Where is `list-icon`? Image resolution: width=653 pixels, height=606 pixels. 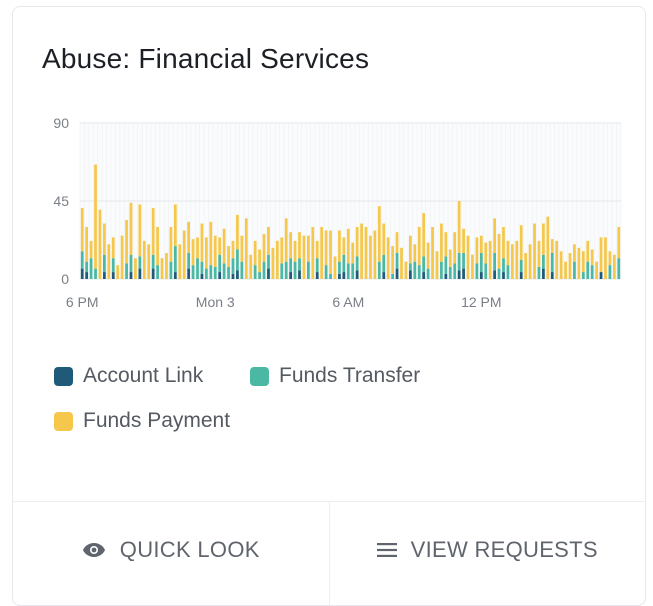 list-icon is located at coordinates (386, 550).